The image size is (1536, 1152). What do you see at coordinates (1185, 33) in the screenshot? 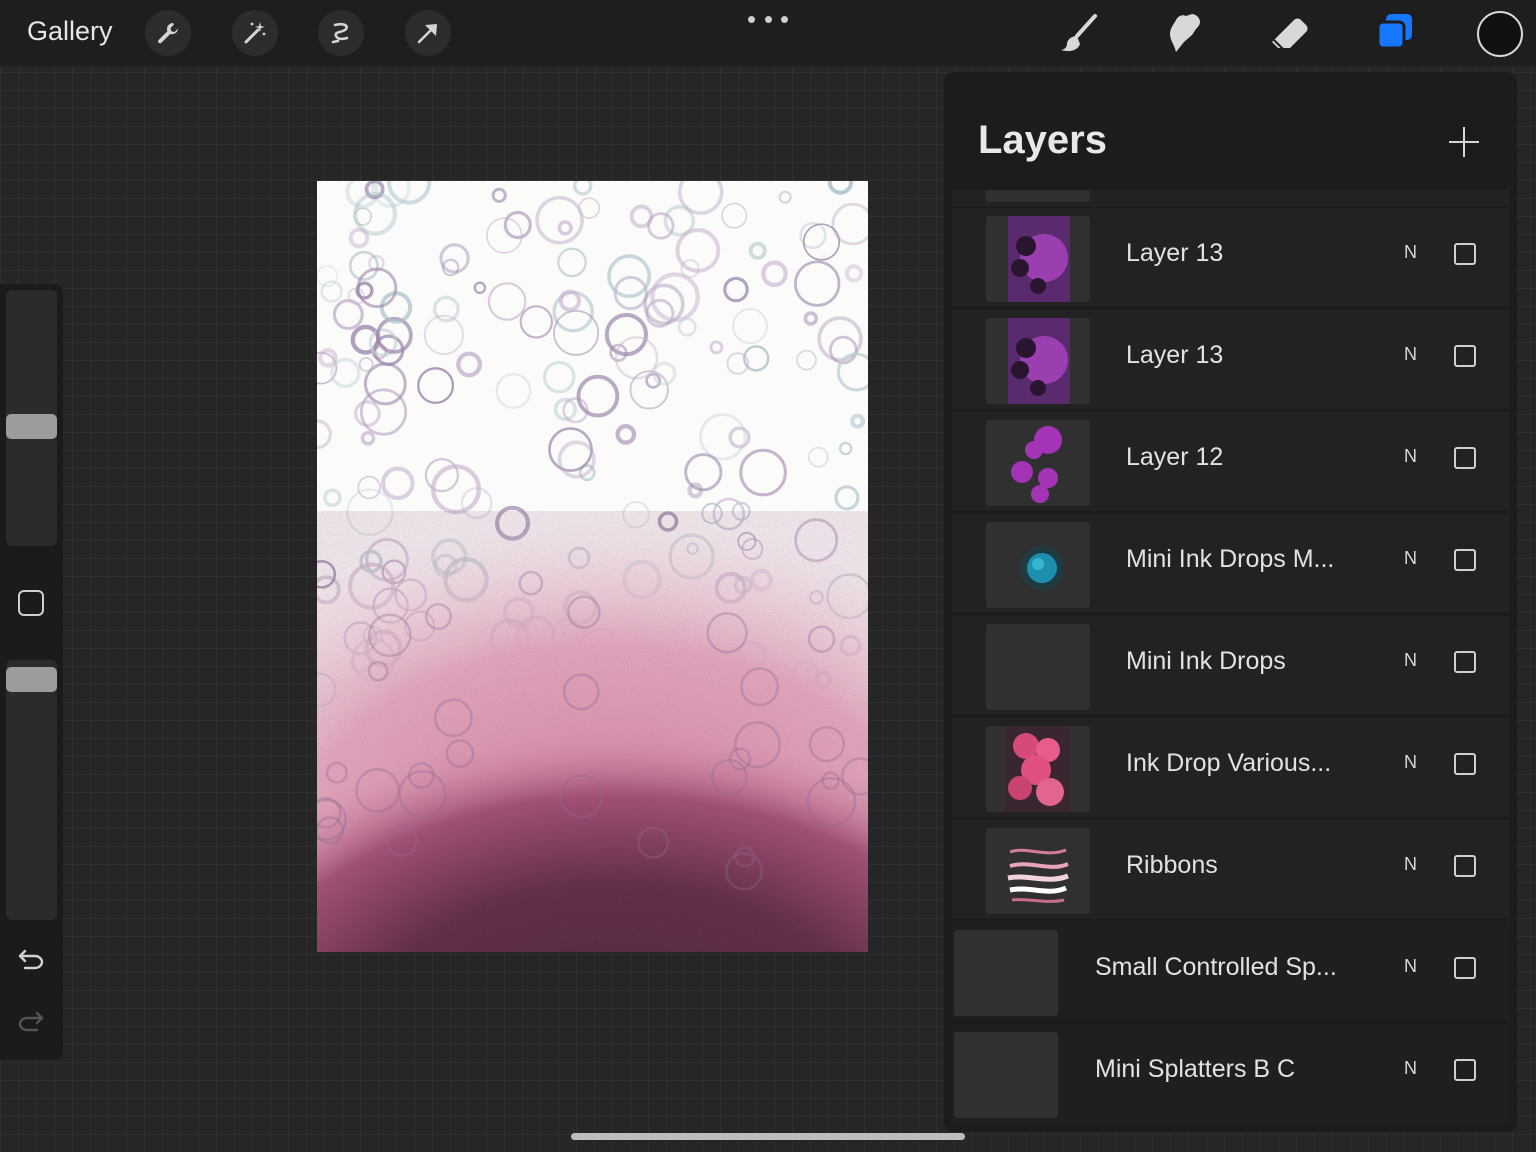
I see `smudge-icon` at bounding box center [1185, 33].